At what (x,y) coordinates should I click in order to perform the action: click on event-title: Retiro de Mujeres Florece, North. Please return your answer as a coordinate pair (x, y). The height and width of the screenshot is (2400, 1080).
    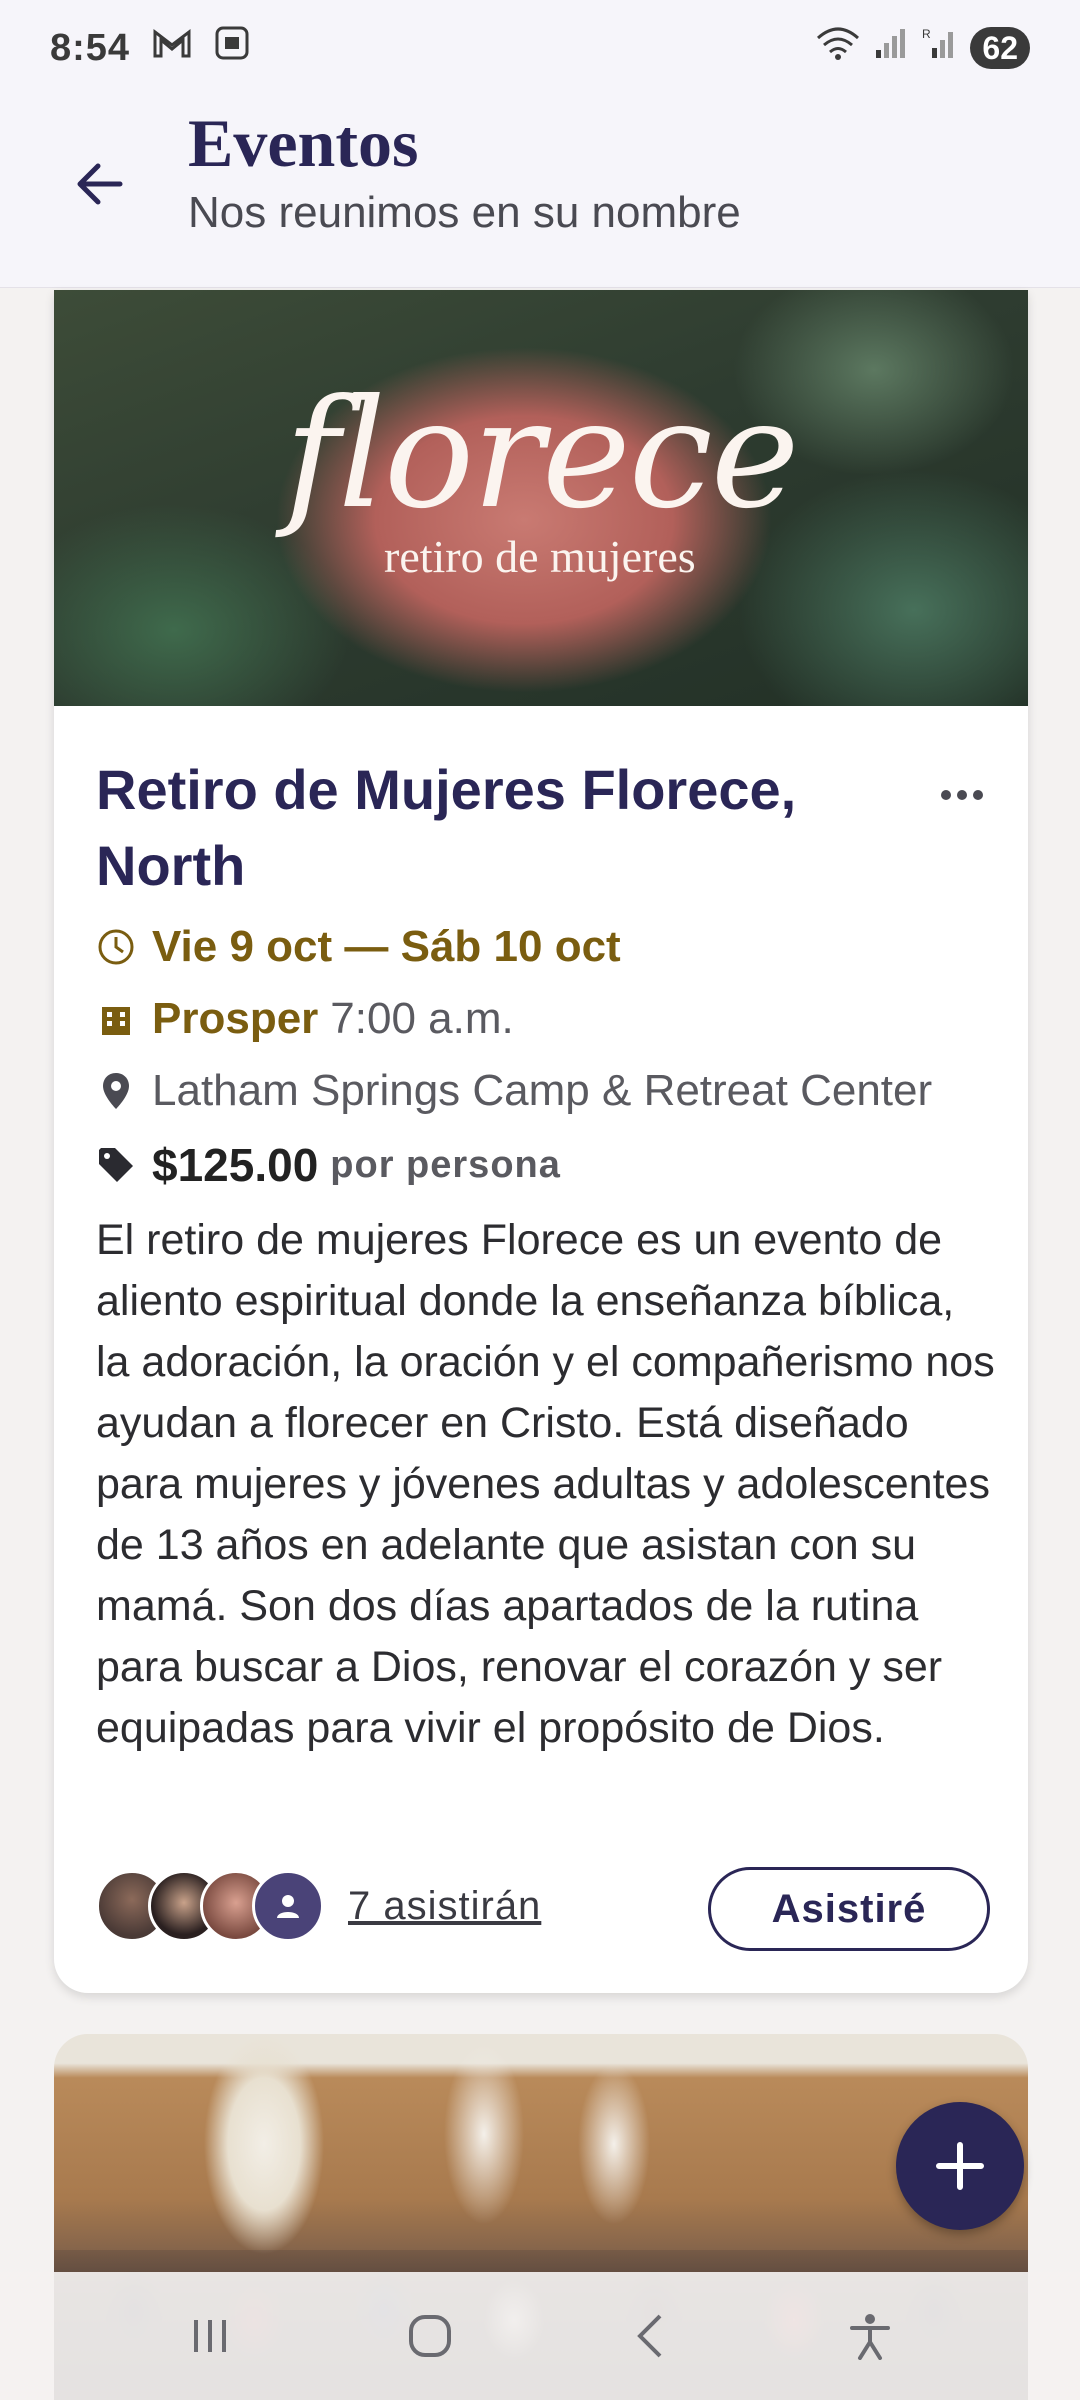
    Looking at the image, I should click on (446, 827).